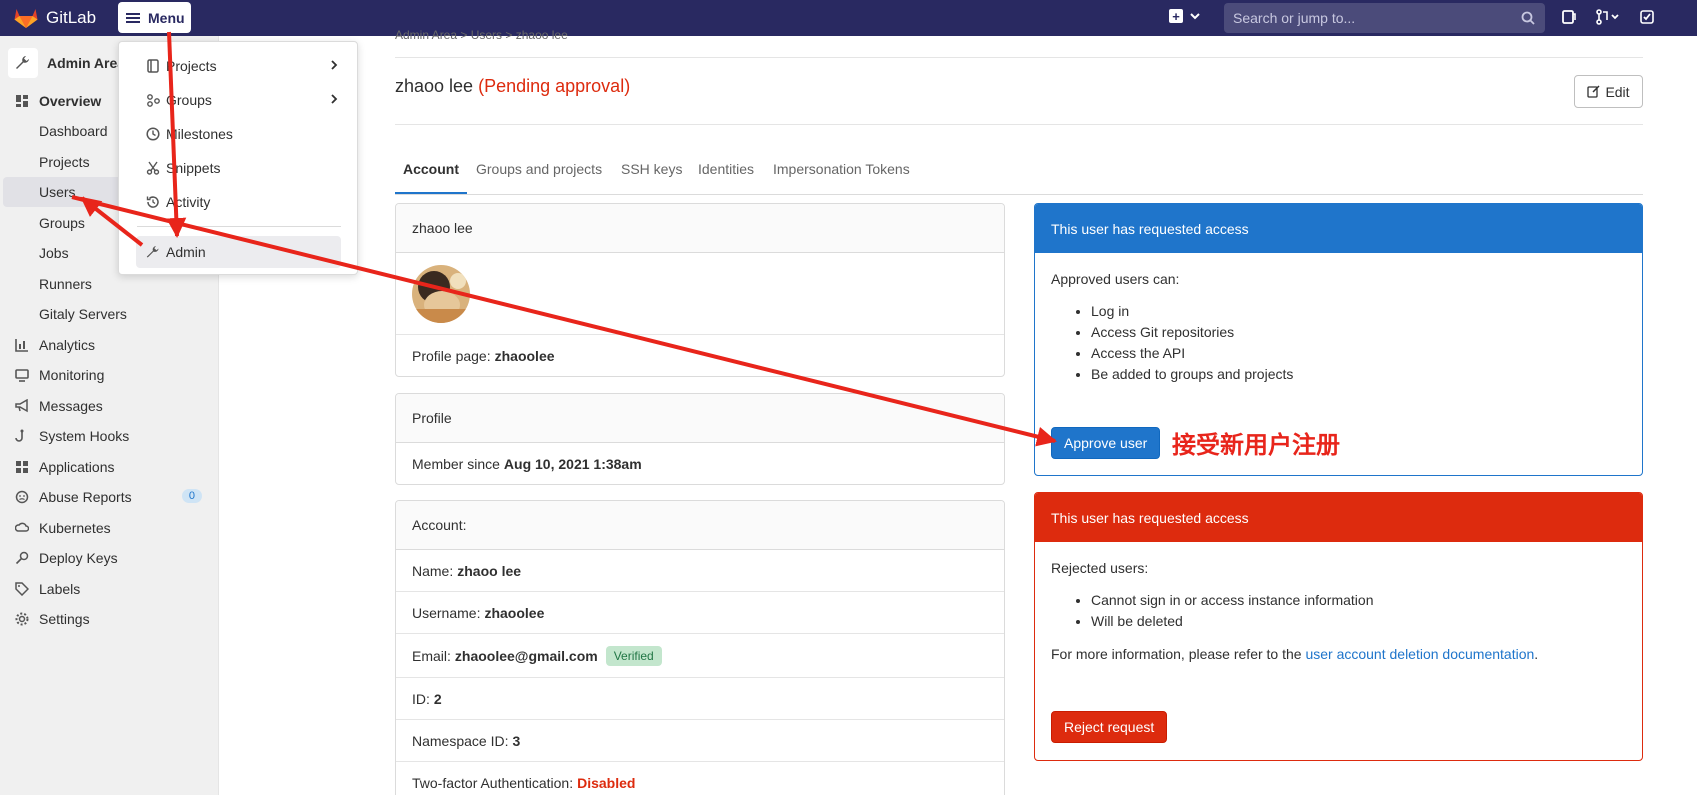  Describe the element at coordinates (108, 589) in the screenshot. I see `sidebar-item-labels: Labels` at that location.